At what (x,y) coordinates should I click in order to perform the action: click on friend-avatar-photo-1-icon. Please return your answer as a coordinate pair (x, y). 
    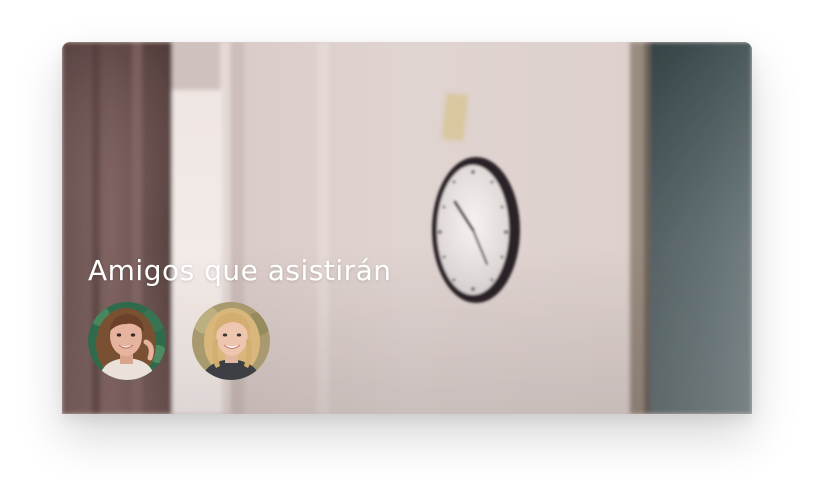
    Looking at the image, I should click on (127, 341).